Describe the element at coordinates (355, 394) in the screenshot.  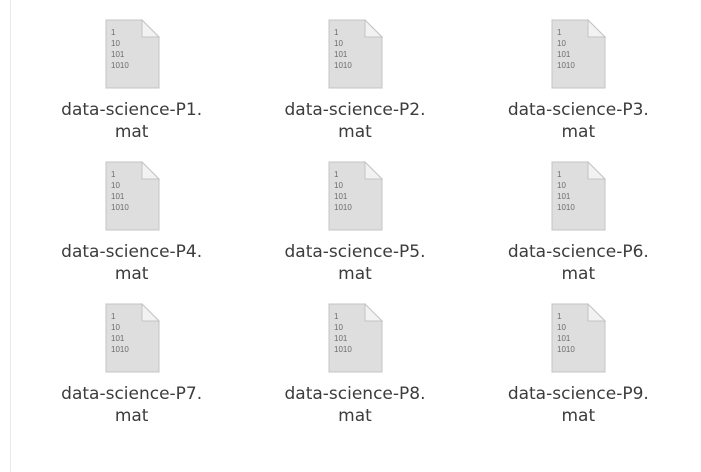
I see `file-name: data-science-P8.` at that location.